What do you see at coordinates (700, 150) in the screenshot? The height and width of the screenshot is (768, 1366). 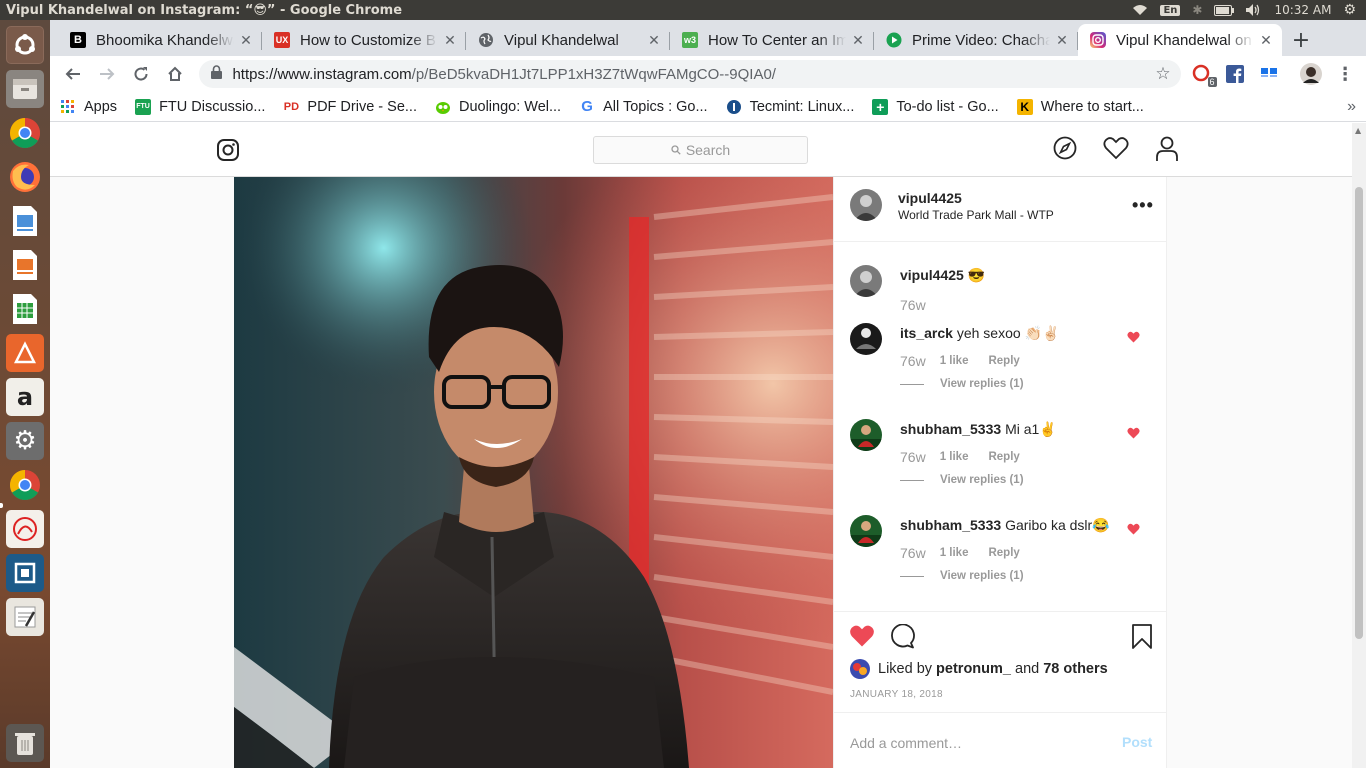 I see `search-input: Search` at bounding box center [700, 150].